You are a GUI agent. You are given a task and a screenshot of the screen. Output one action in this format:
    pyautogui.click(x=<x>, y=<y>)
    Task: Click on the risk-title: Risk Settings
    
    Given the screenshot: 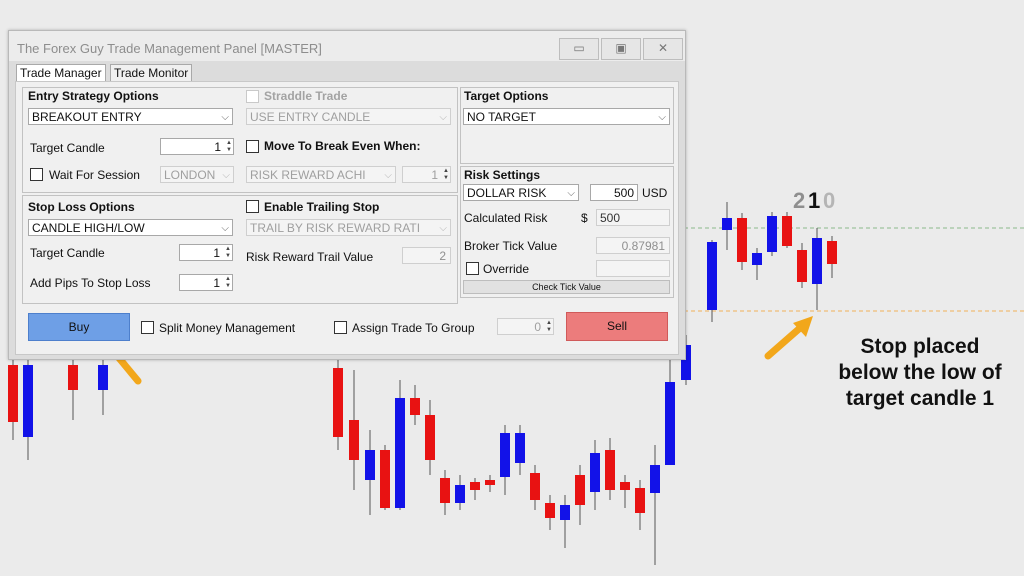 What is the action you would take?
    pyautogui.click(x=502, y=175)
    